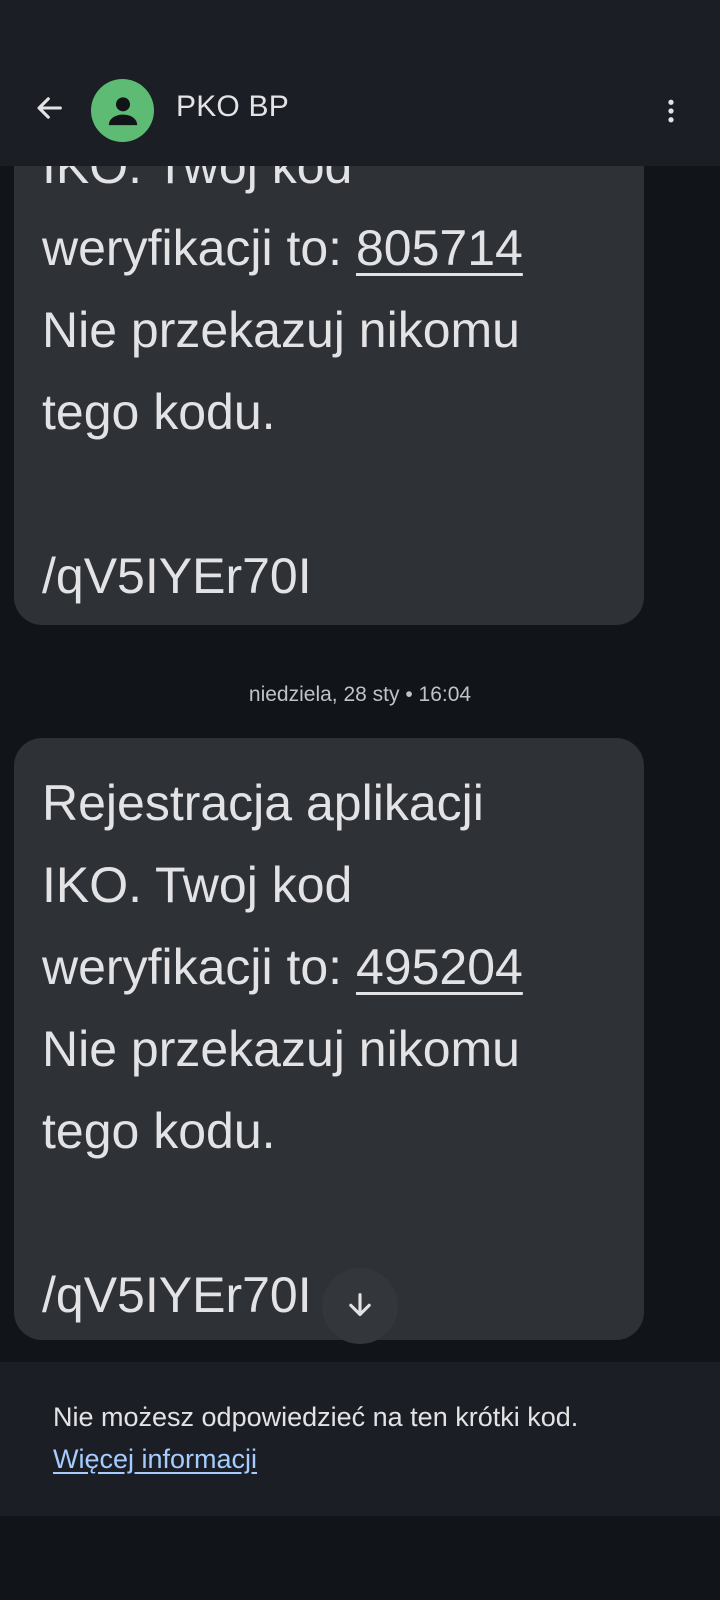 The height and width of the screenshot is (1600, 720). I want to click on contact-avatar, so click(122, 110).